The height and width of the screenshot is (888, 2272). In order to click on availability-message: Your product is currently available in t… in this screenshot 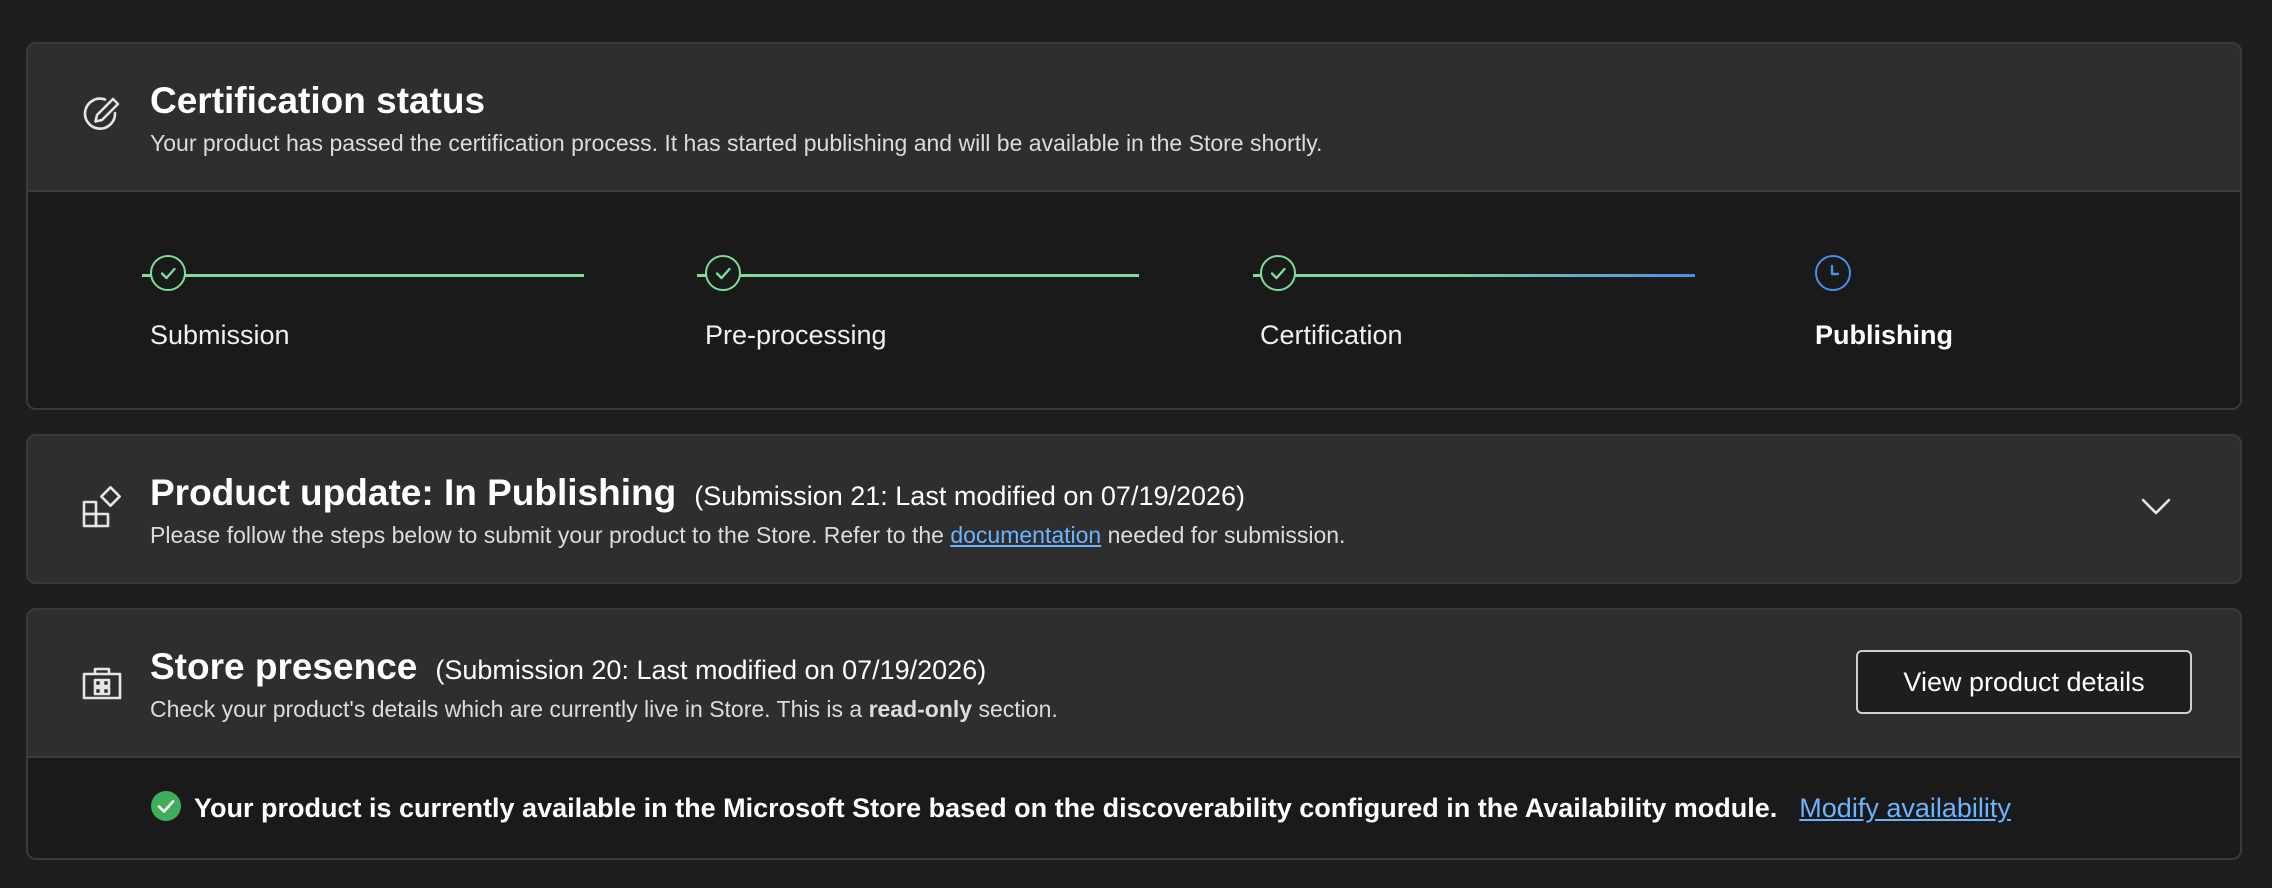, I will do `click(986, 808)`.